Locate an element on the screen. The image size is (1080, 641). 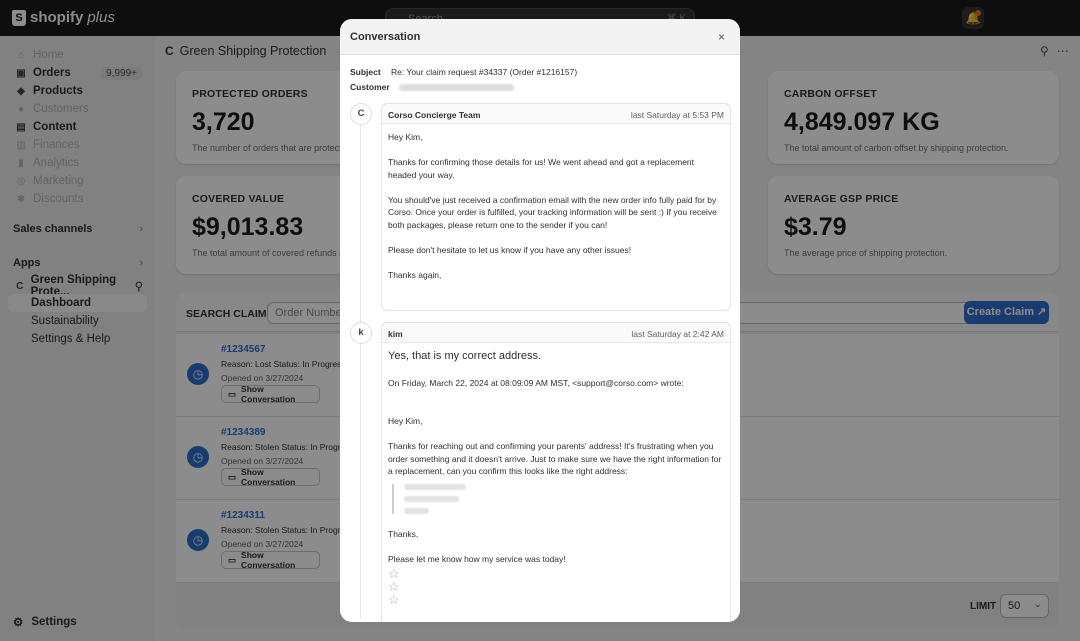
message-paragraph: Thanks, is located at coordinates (403, 533).